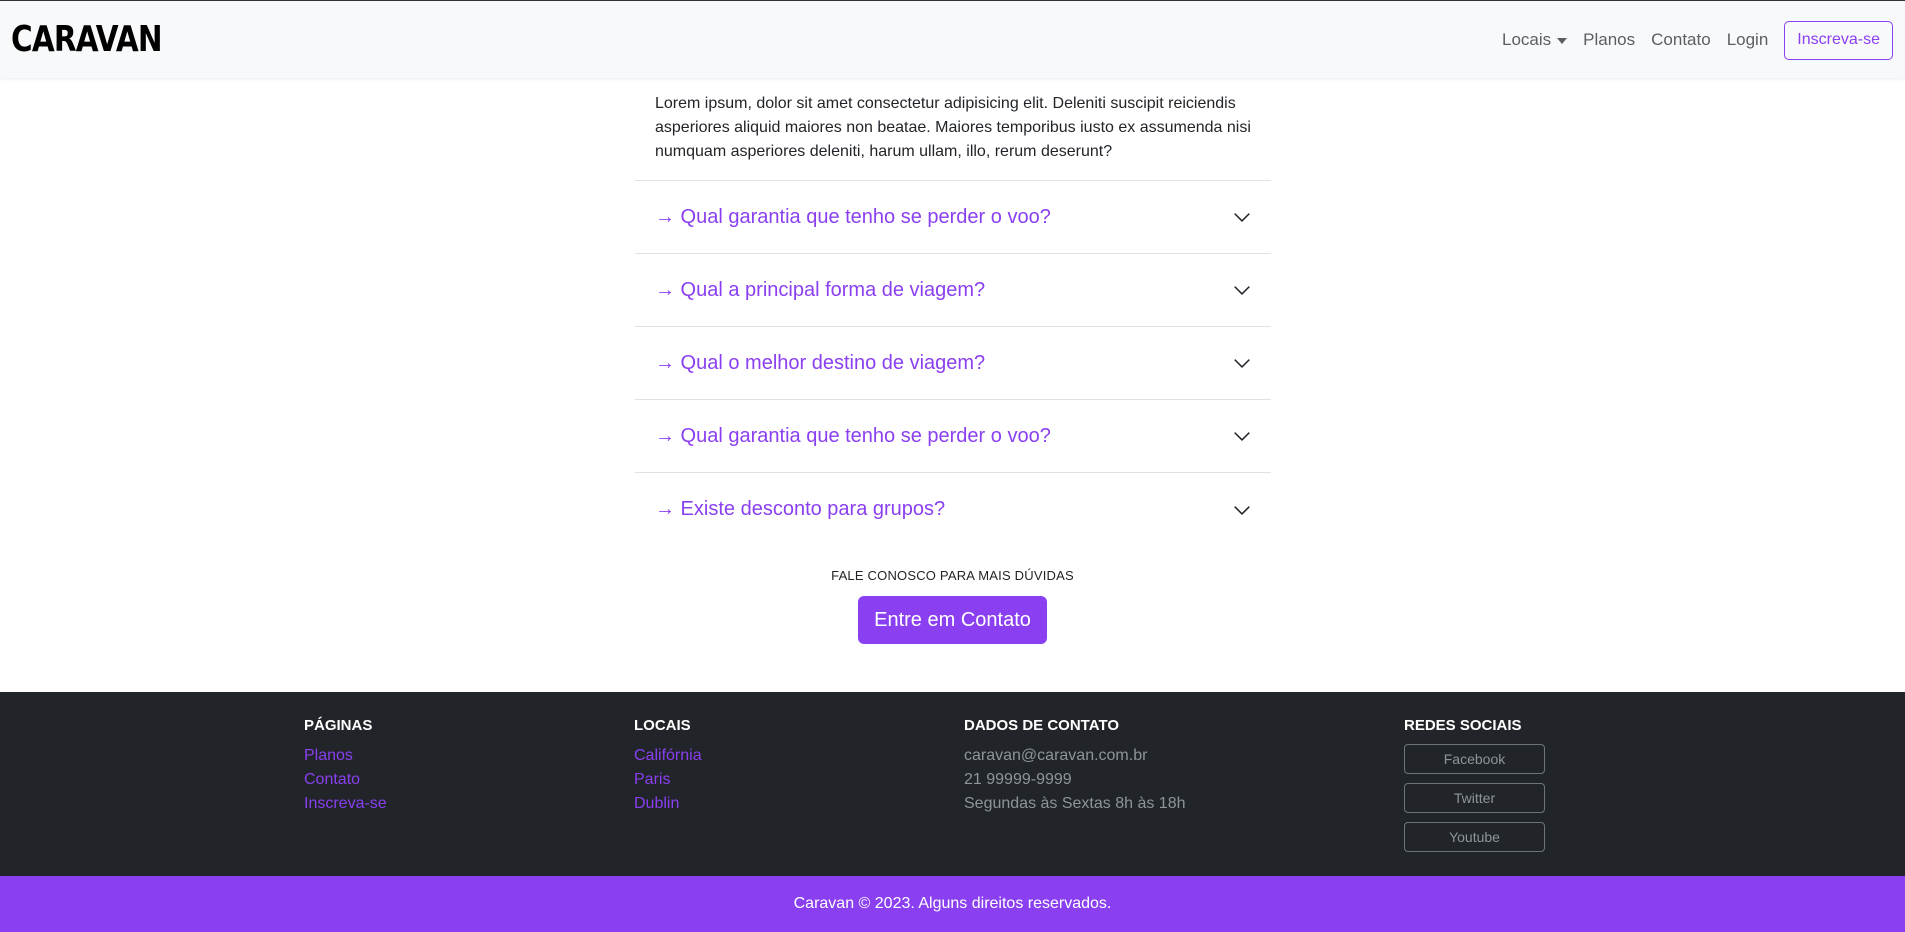 Image resolution: width=1905 pixels, height=932 pixels. I want to click on footer-social-column: REDES SOCIAIS Facebook Twitter Youtube, so click(1474, 788).